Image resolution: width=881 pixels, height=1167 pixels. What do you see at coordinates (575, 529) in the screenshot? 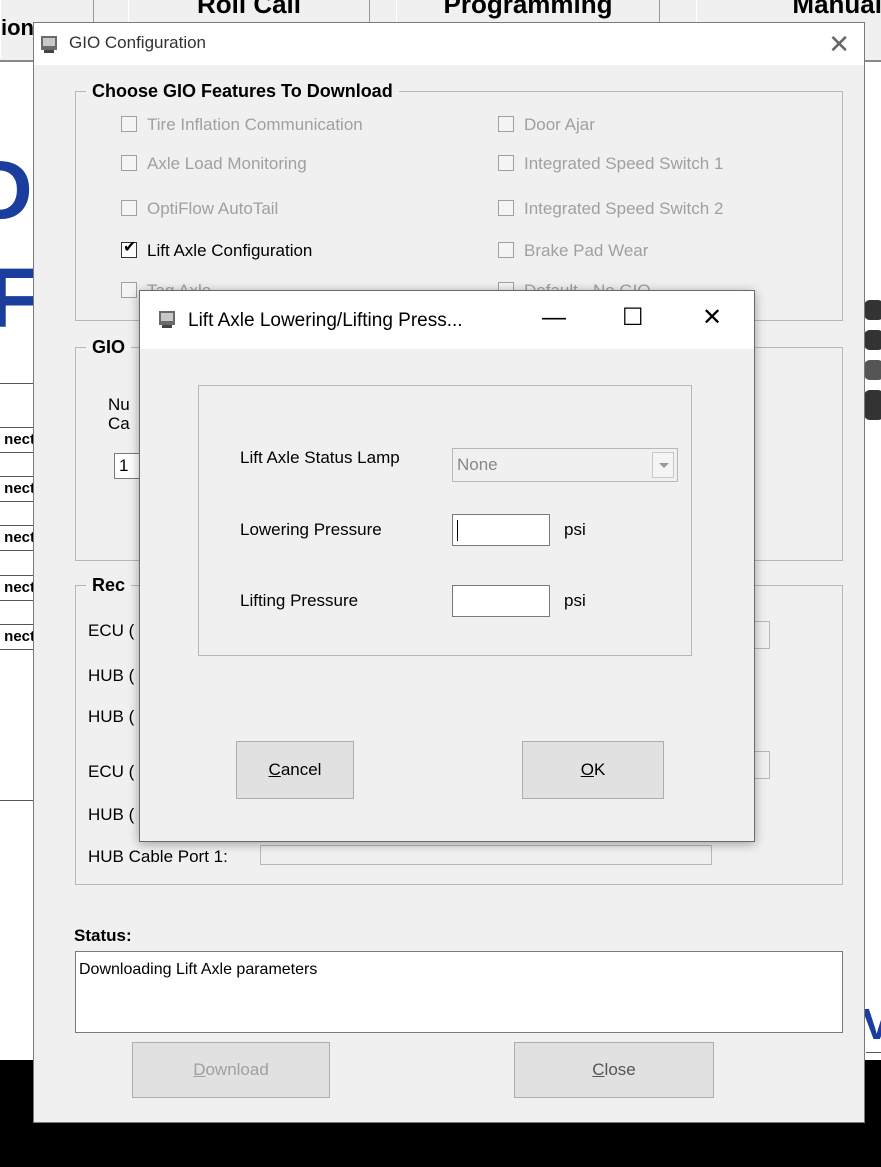
I see `lowering-unit-label: psi` at bounding box center [575, 529].